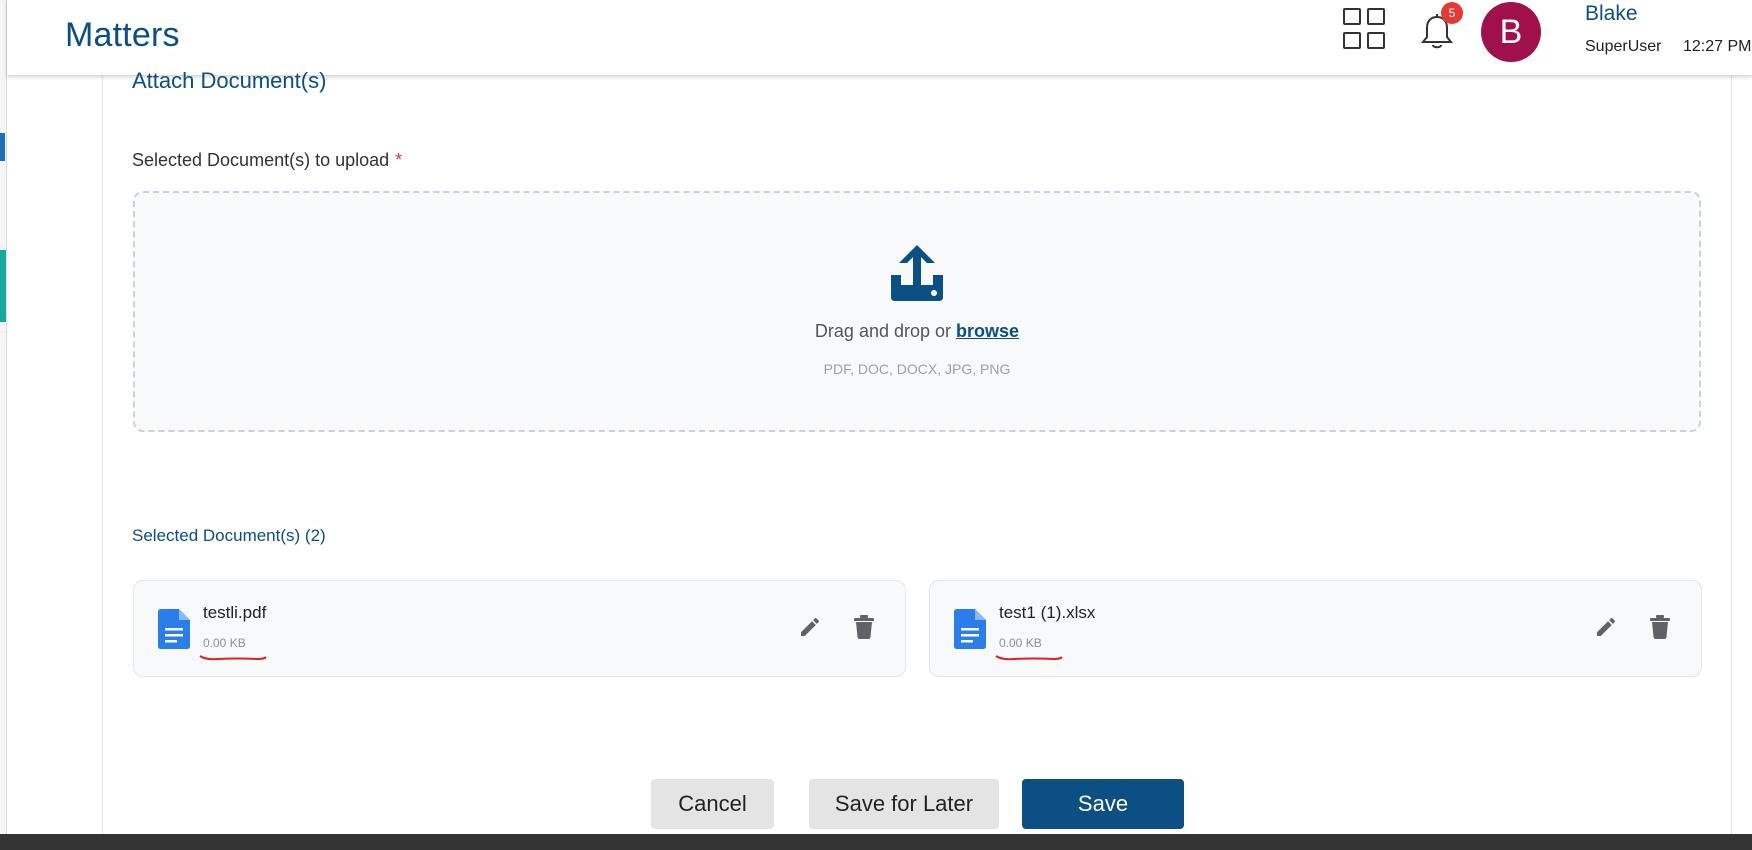 The image size is (1752, 850). What do you see at coordinates (261, 160) in the screenshot?
I see `upload-label-text: Selected Document(s) to upload` at bounding box center [261, 160].